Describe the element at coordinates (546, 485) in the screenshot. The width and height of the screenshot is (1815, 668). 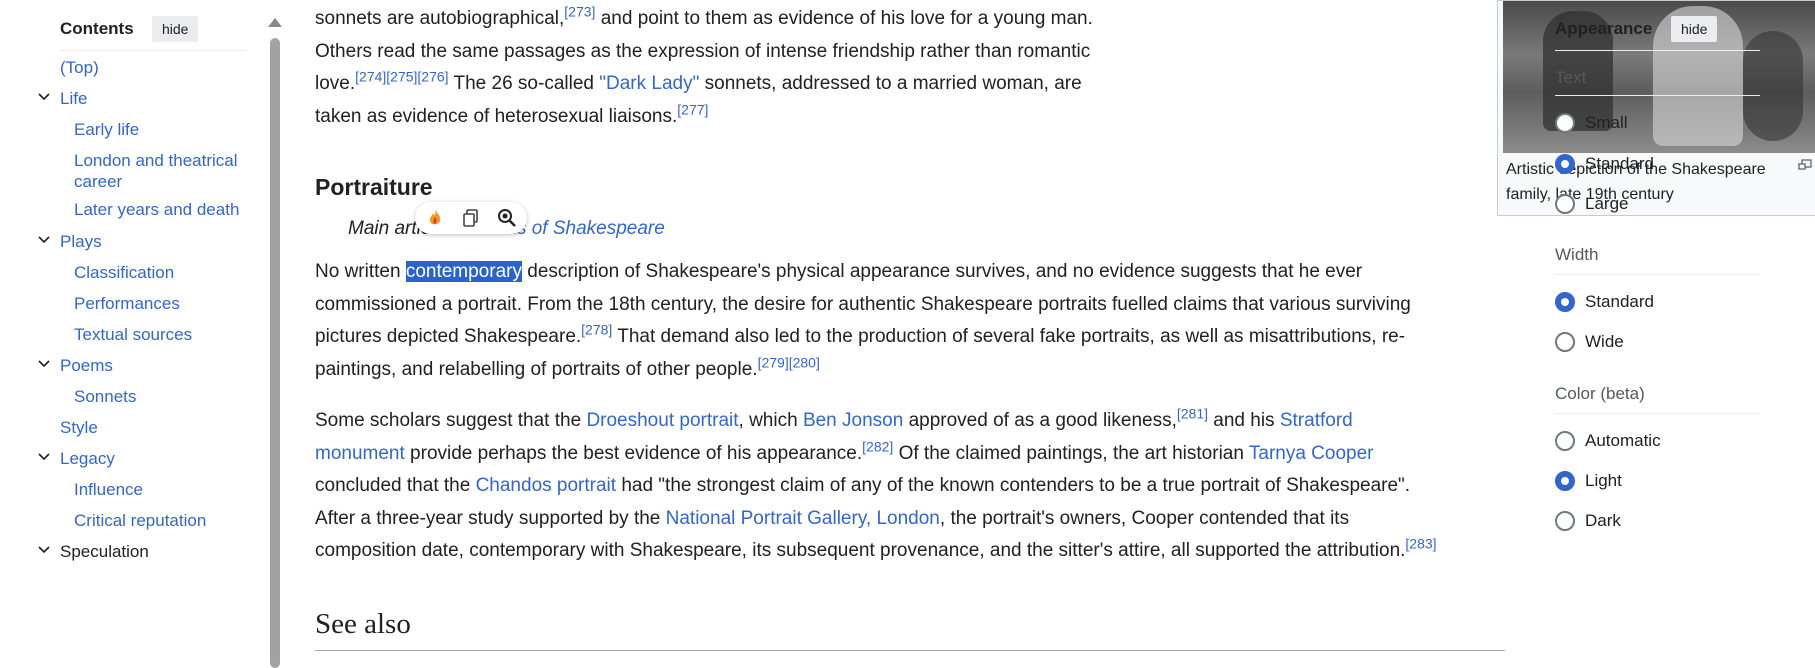
I see `chandos-portrait-link: Chandos portrait` at that location.